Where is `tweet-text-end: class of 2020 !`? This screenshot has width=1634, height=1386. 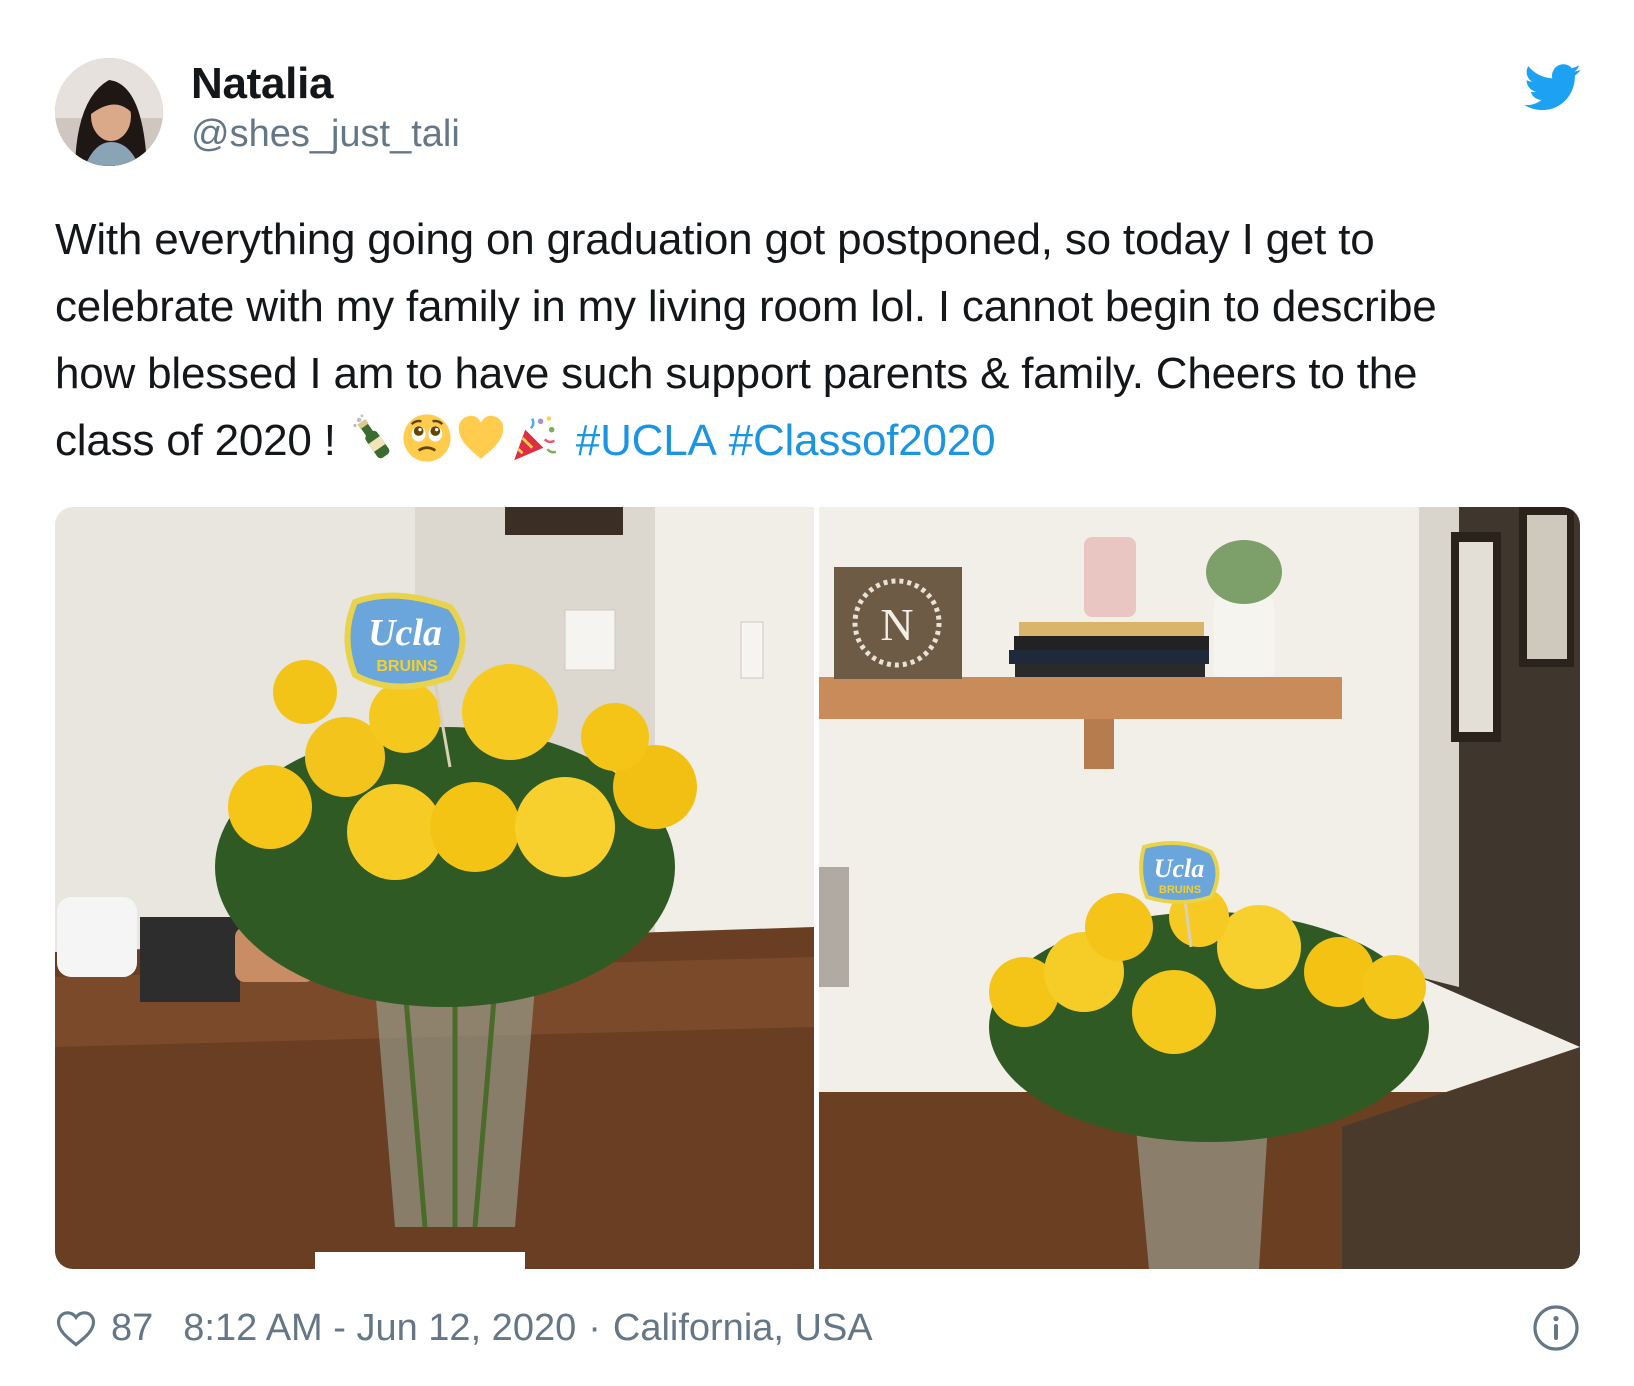
tweet-text-end: class of 2020 ! is located at coordinates (195, 440).